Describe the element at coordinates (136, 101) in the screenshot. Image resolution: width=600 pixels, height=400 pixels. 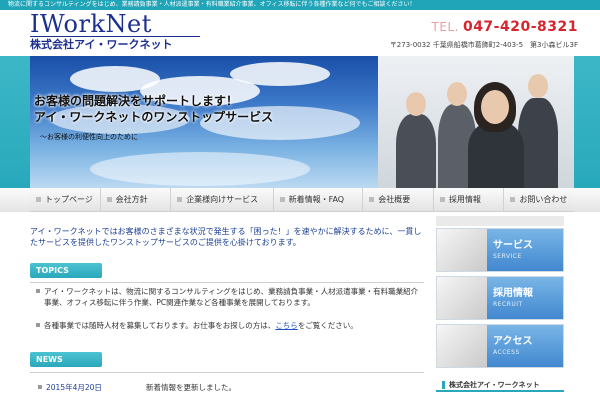
I see `hero-headline-1: お客様の問題解決をサポートします！` at that location.